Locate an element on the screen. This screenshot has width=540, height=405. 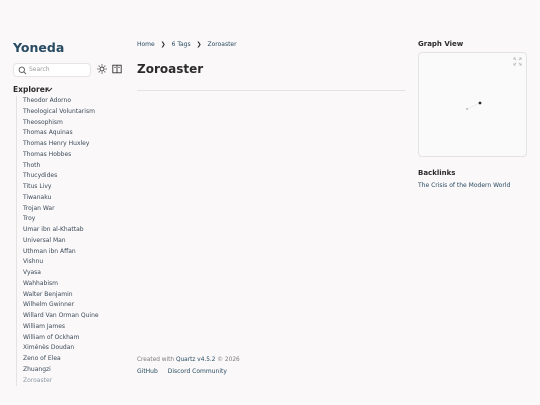
explorer-item: Uthman ibn Affan is located at coordinates (74, 252).